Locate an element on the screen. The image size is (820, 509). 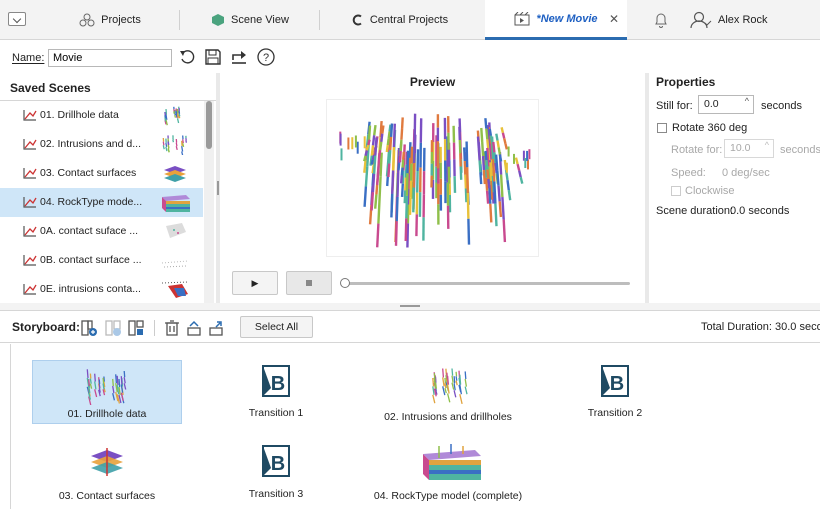
saved-scenes-title: Saved Scenes is located at coordinates (50, 88).